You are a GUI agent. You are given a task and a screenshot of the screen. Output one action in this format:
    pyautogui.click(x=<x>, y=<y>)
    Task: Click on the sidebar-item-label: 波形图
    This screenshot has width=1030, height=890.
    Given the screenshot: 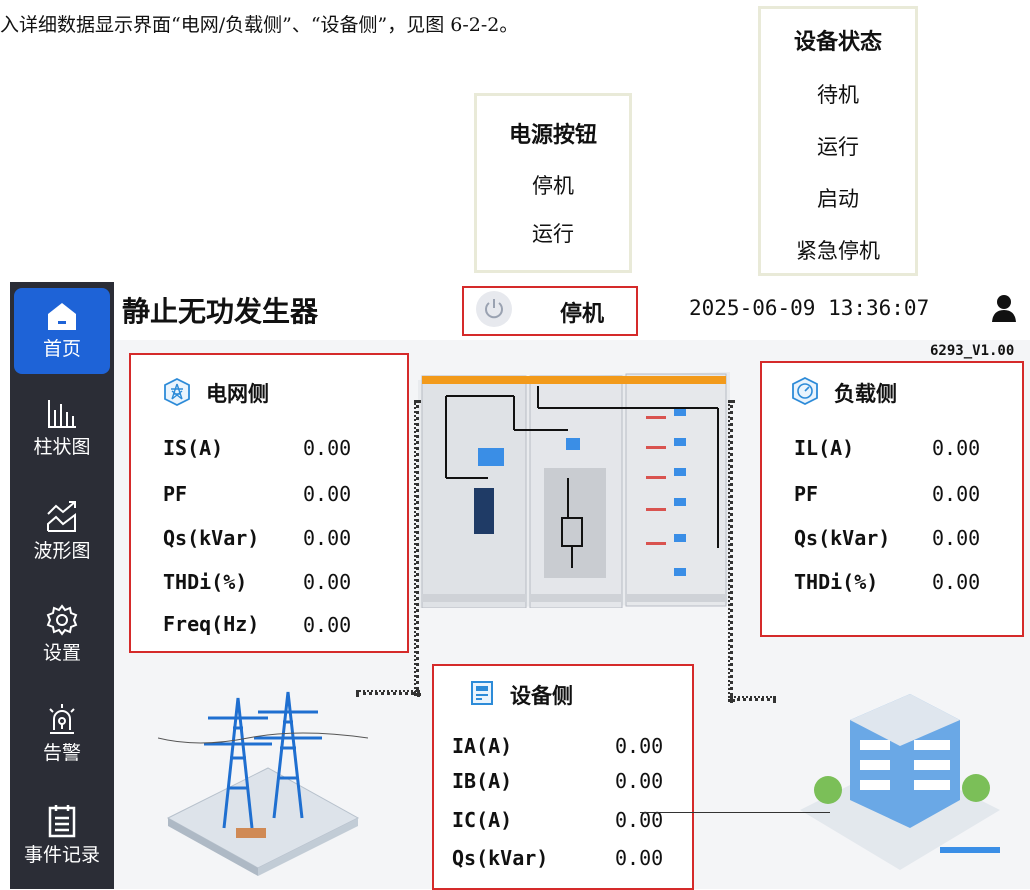 What is the action you would take?
    pyautogui.click(x=62, y=551)
    